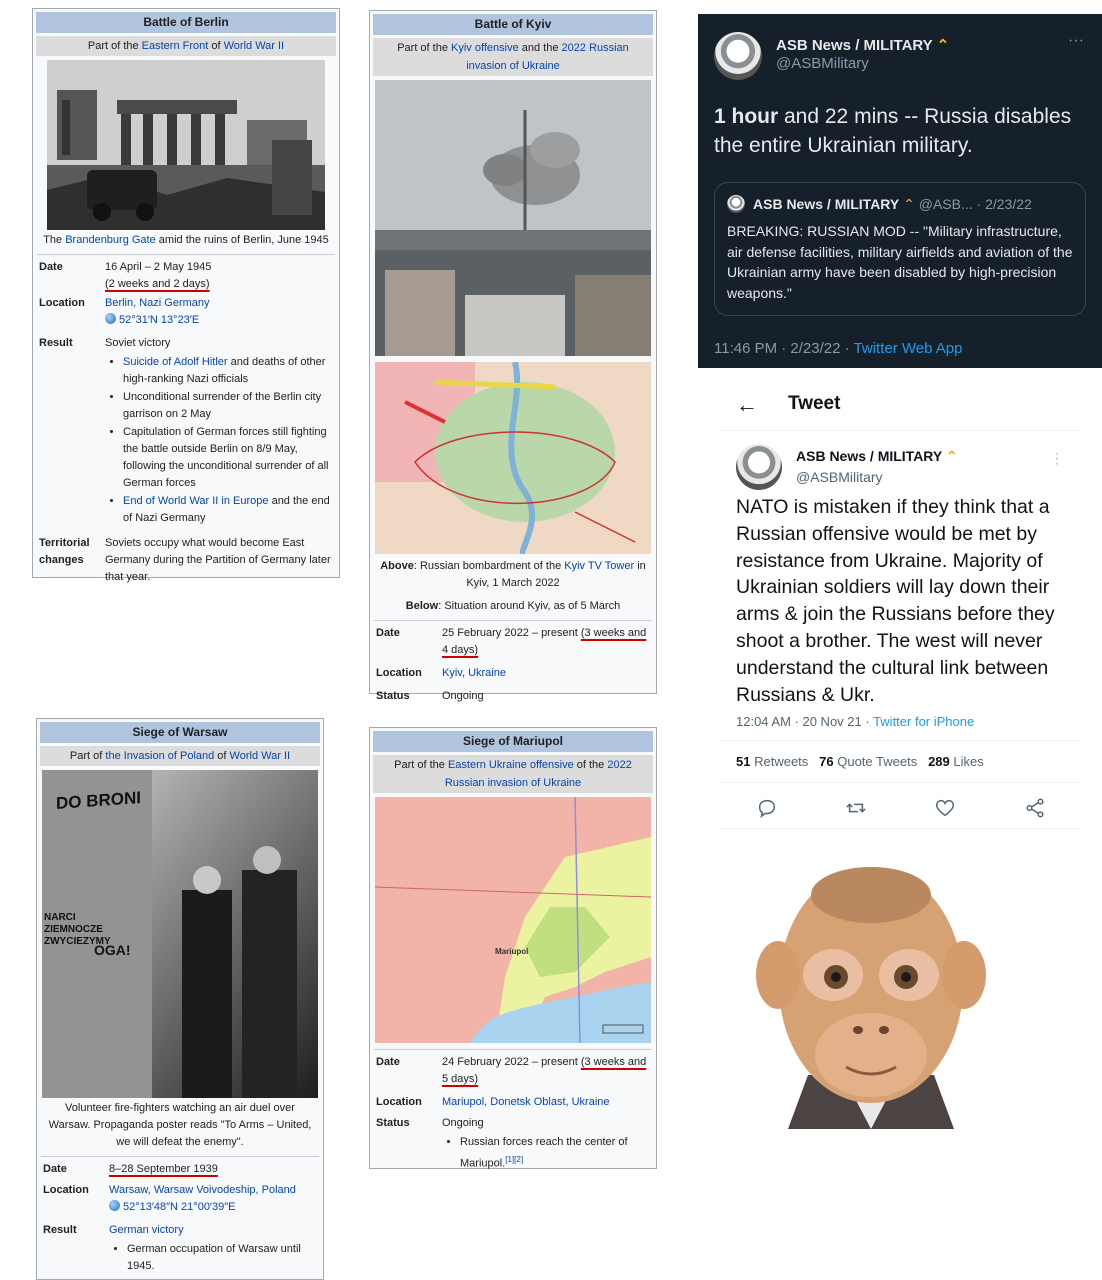  I want to click on coordinates-link: 52°13′48″N 21°00′39″E, so click(214, 1207).